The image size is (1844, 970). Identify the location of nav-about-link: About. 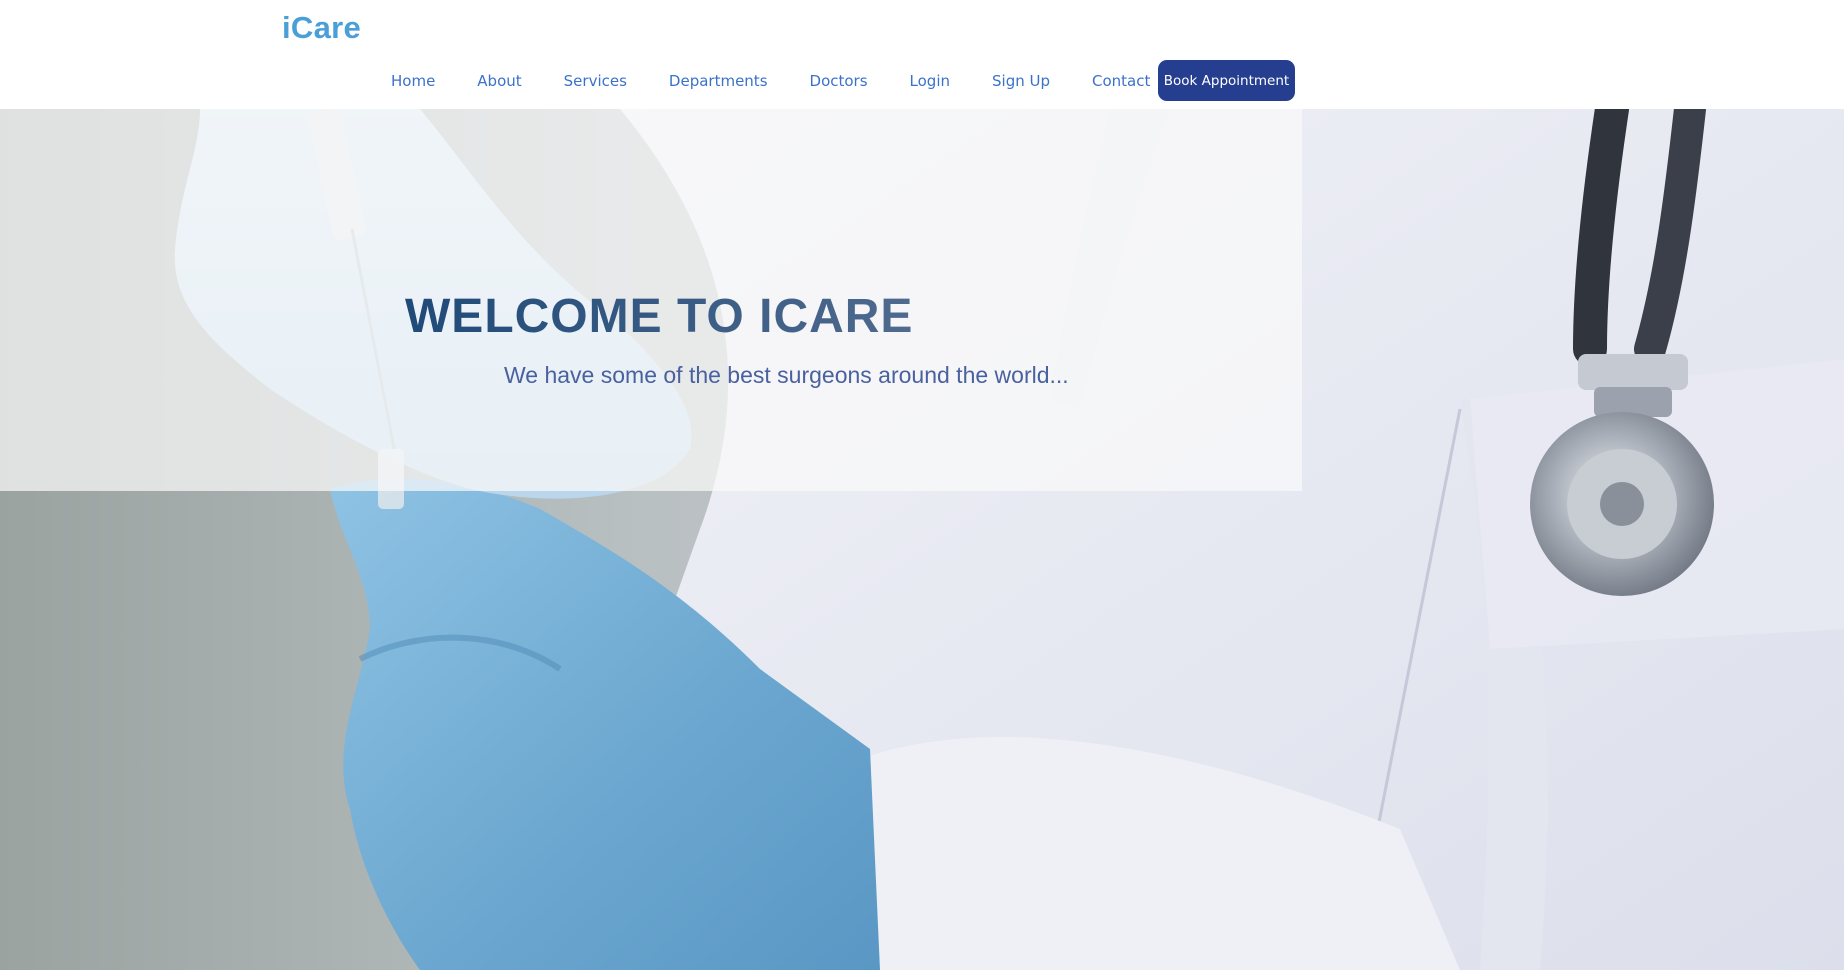
(499, 81).